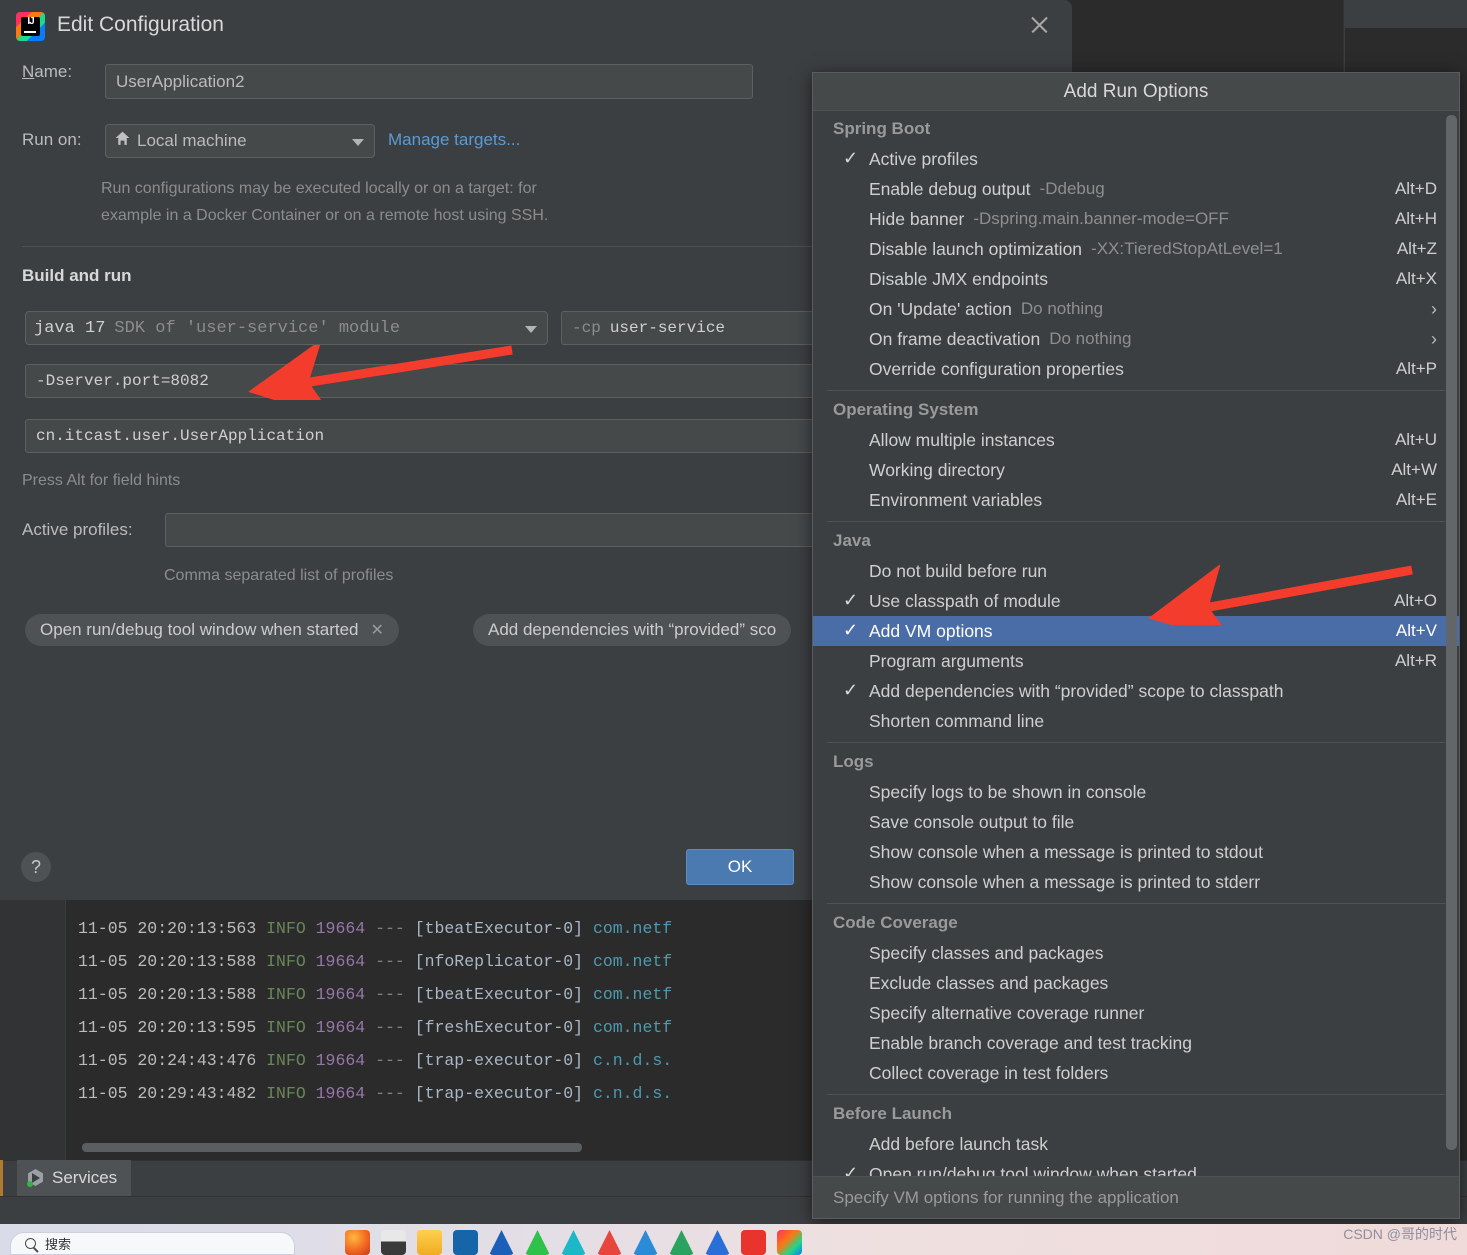 Image resolution: width=1467 pixels, height=1255 pixels. Describe the element at coordinates (917, 218) in the screenshot. I see `menu-item-label: Hide banner` at that location.